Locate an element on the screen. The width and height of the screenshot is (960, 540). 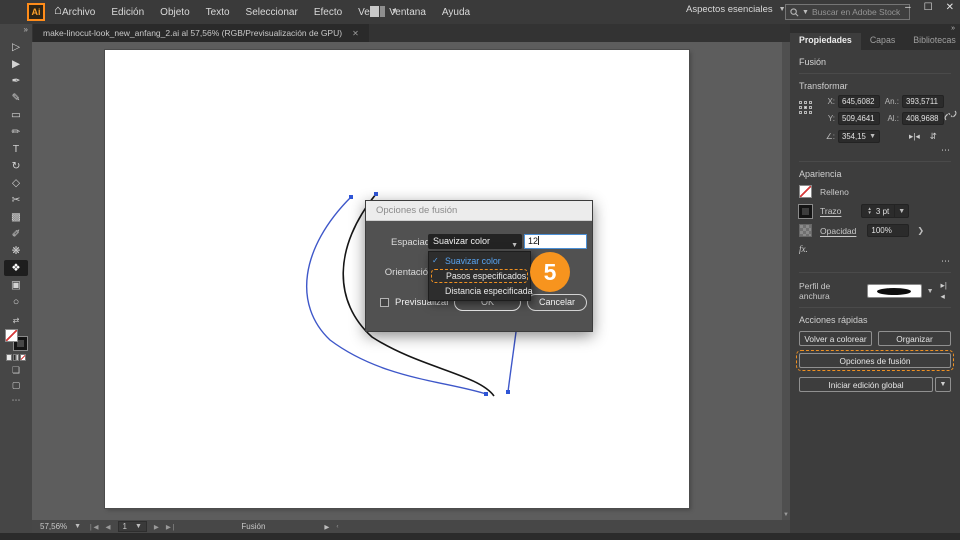
x-field: 645,6082 is located at coordinates (859, 101).